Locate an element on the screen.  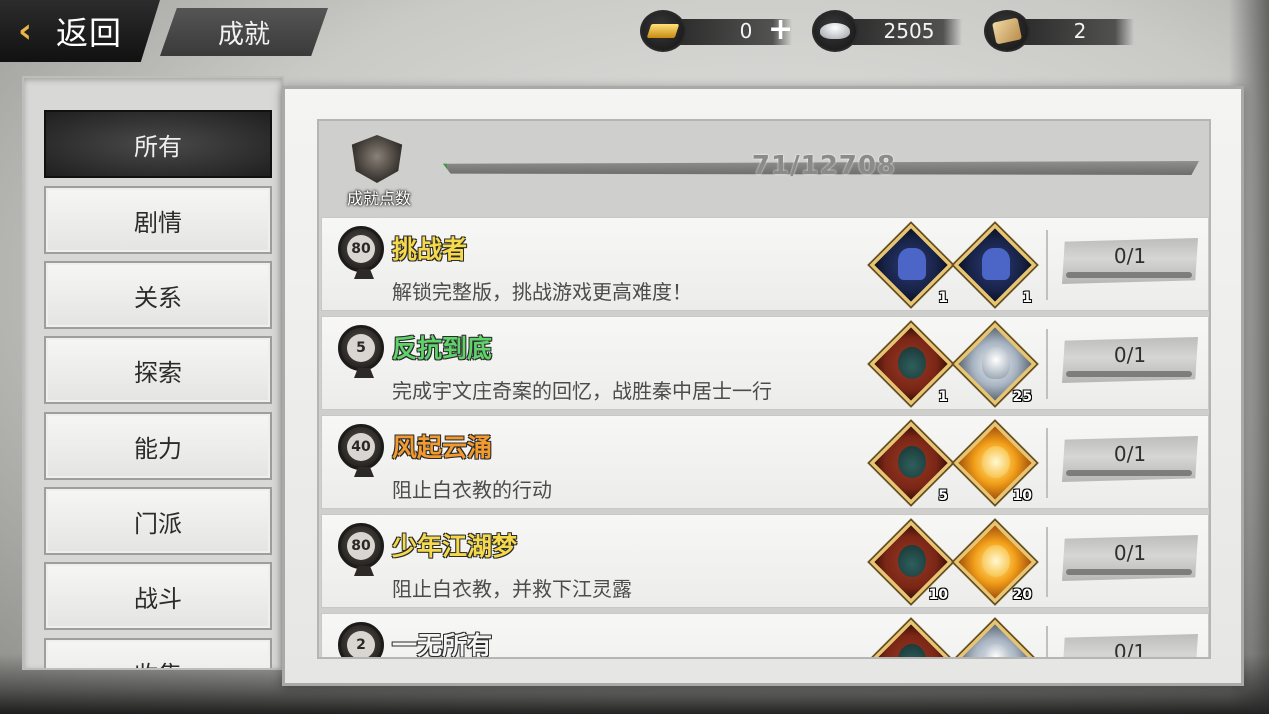
reward-count: 25 is located at coordinates (1022, 397).